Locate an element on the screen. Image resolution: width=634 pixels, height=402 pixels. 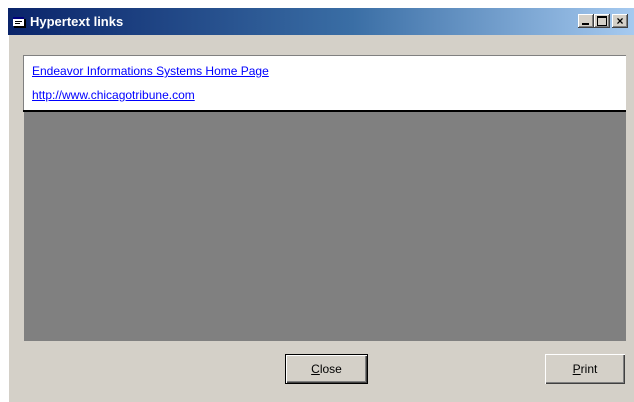
close-icon: × is located at coordinates (620, 21).